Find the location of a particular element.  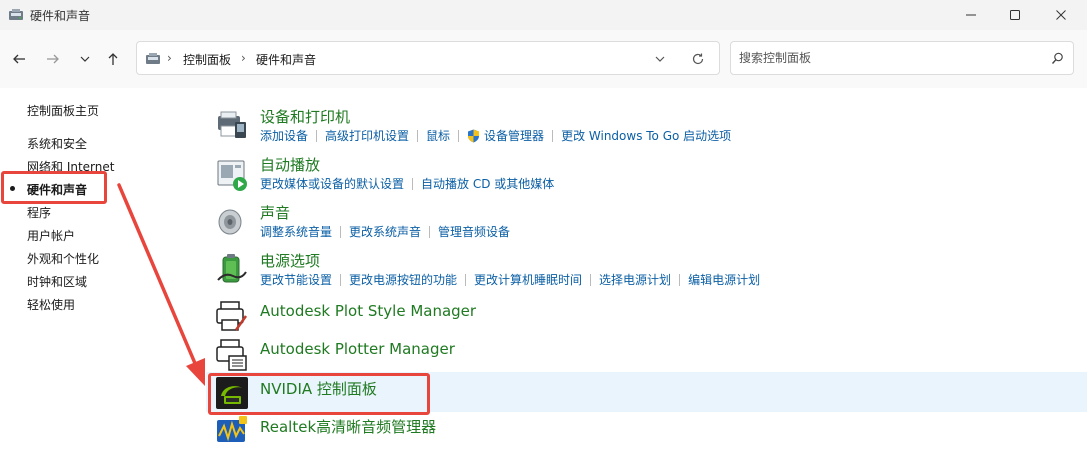

maximize-button is located at coordinates (1015, 15).